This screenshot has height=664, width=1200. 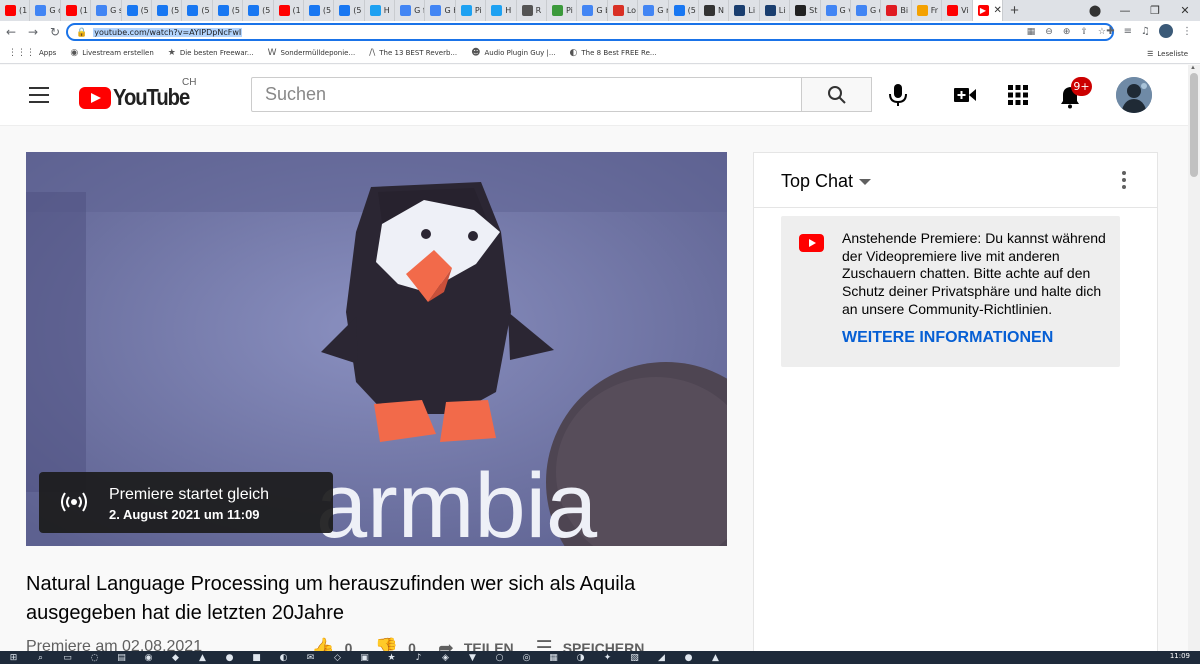 What do you see at coordinates (1084, 32) in the screenshot?
I see `share-icon: ⇪` at bounding box center [1084, 32].